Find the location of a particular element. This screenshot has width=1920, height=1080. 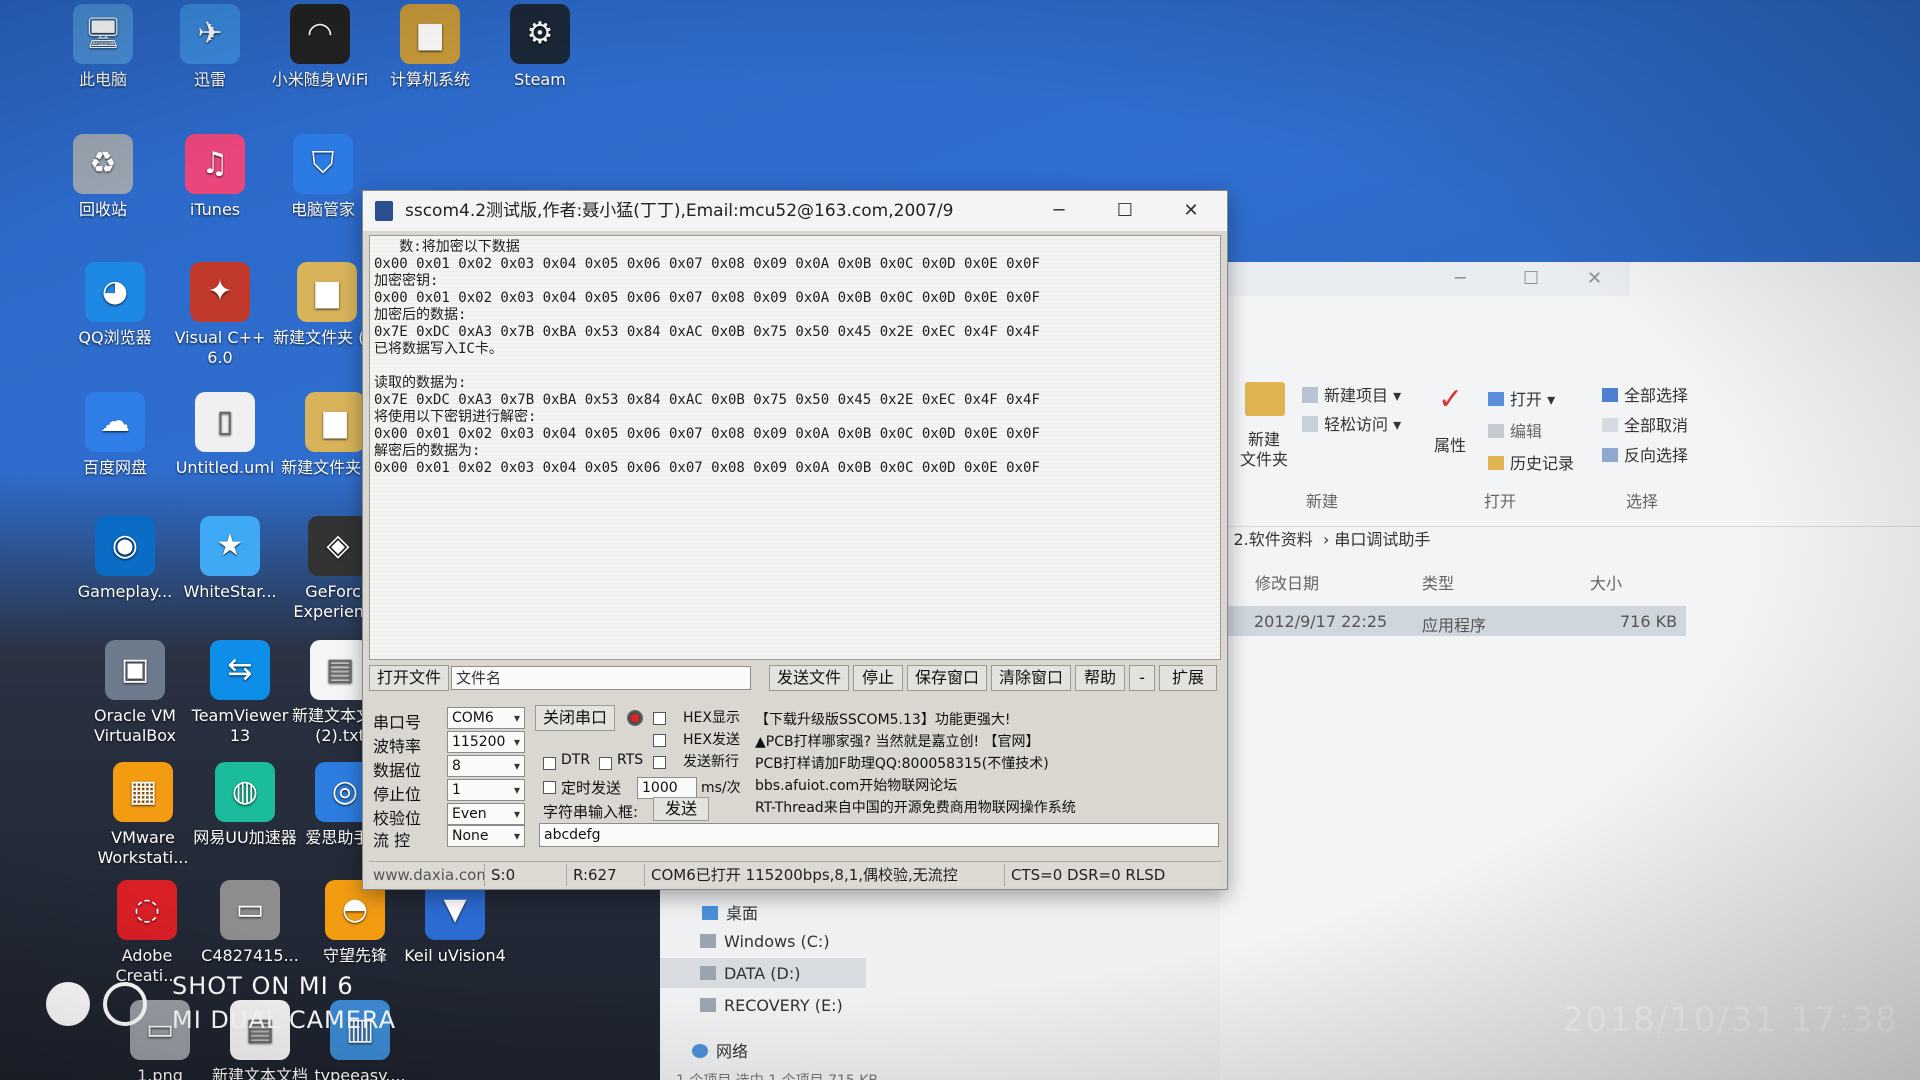

vmware-icon: ▦ is located at coordinates (143, 792).